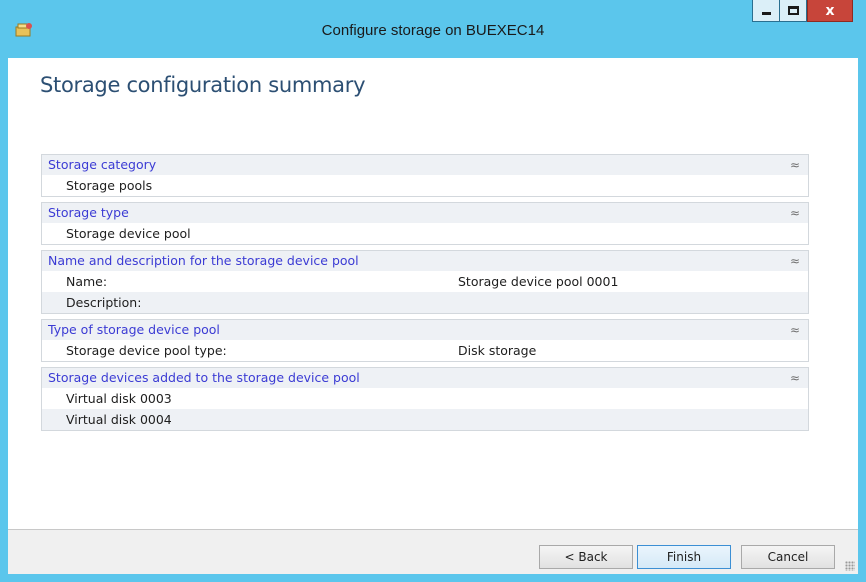  I want to click on section-header: Storage type ≈, so click(425, 213).